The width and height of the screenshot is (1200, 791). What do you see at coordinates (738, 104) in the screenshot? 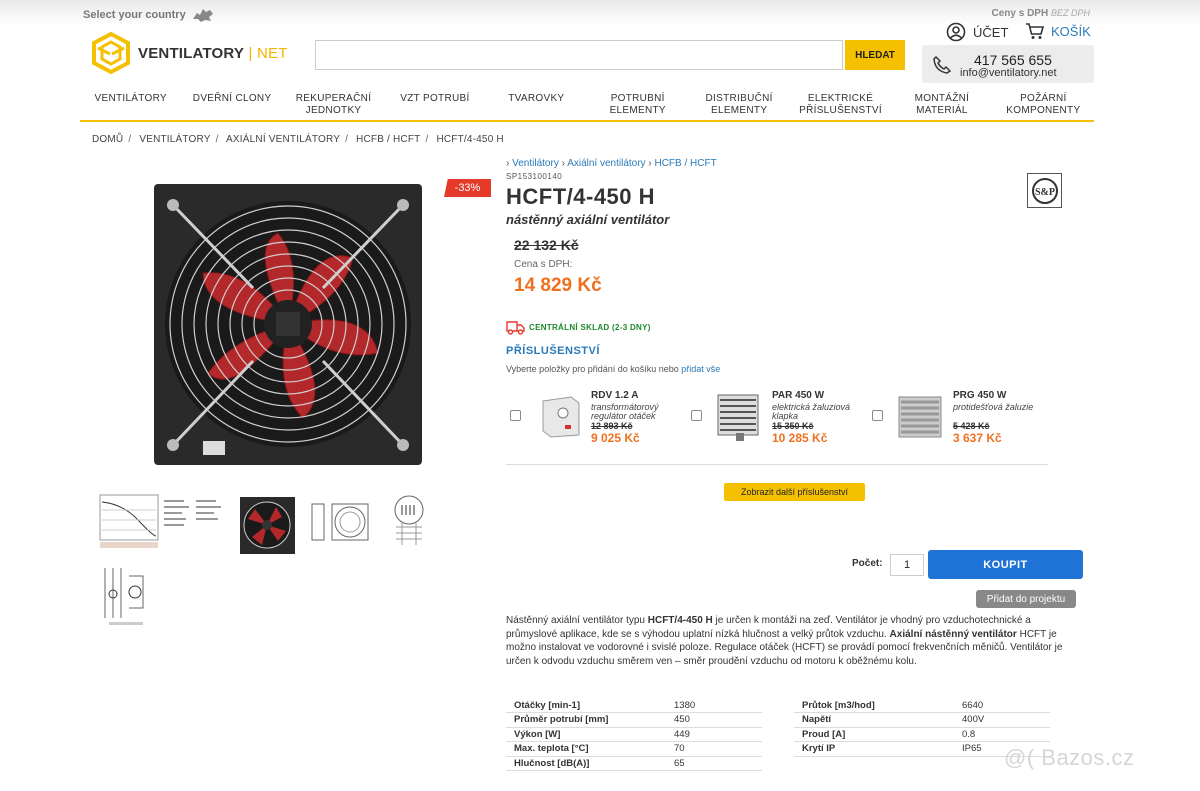
I see `nav-item-distribucni-elementy: DISTRIBUČNÍ ELEMENTY` at bounding box center [738, 104].